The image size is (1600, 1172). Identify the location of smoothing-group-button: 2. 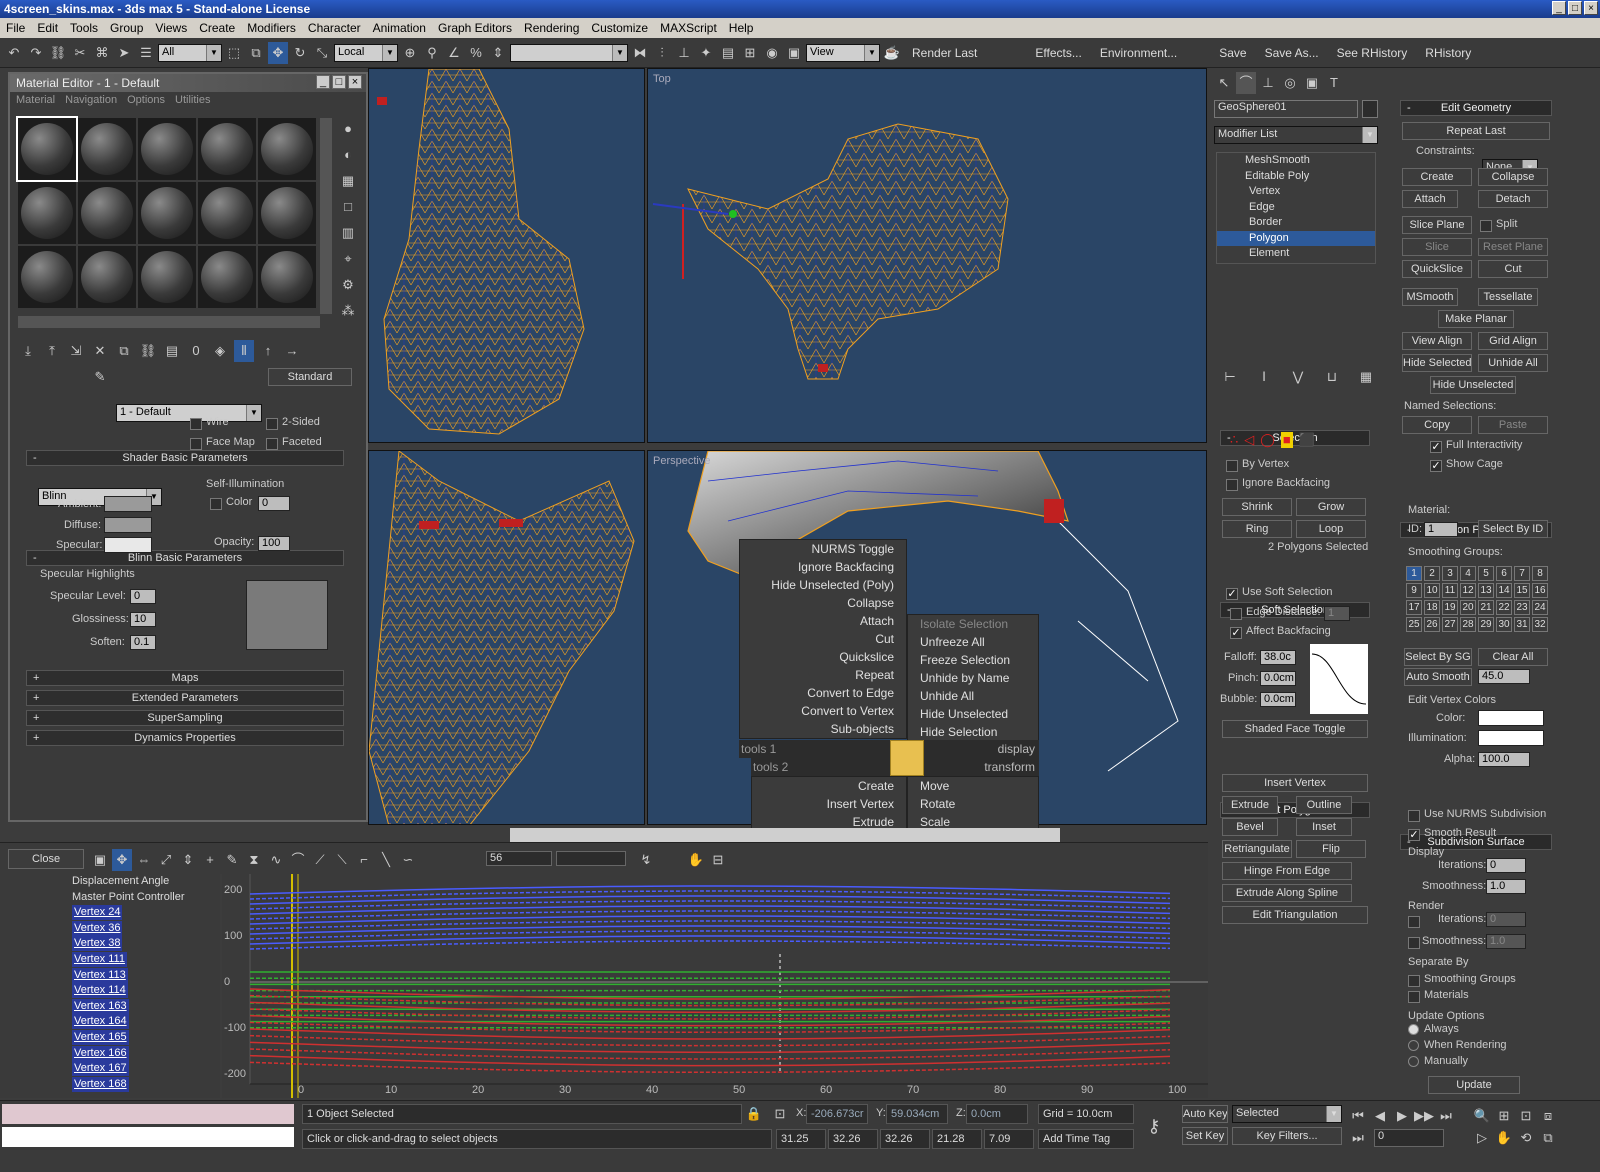
(1432, 573).